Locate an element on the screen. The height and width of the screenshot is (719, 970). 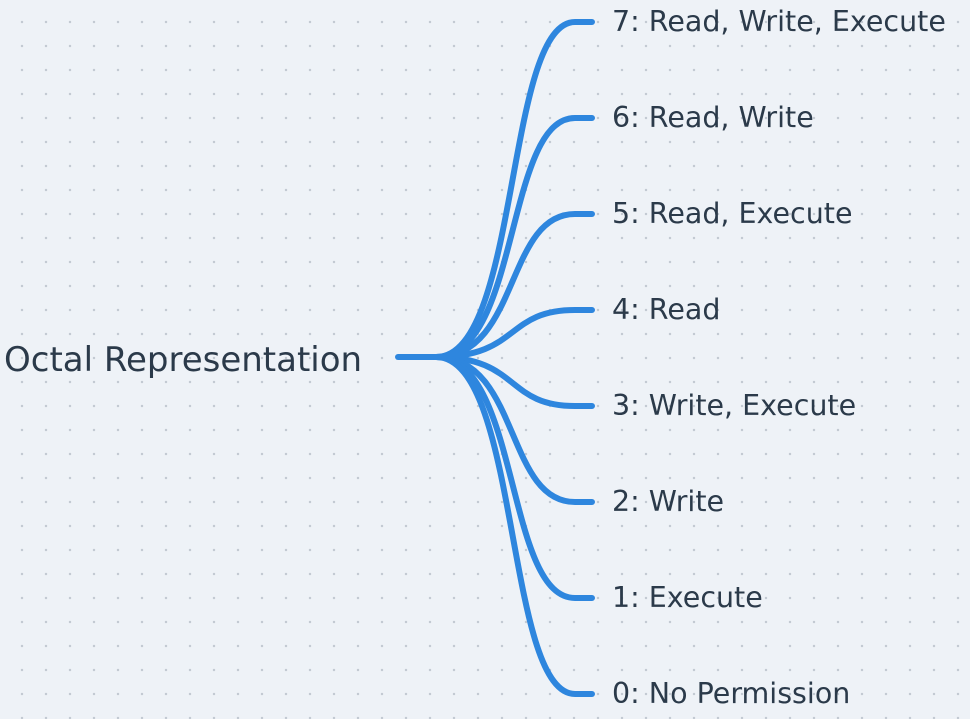
branch-label-0: 0: No Permission is located at coordinates (731, 693).